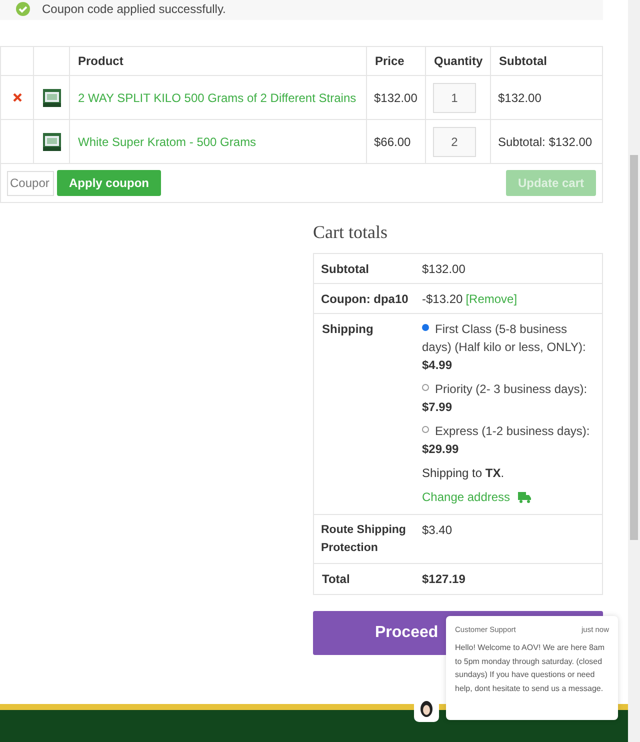  Describe the element at coordinates (347, 329) in the screenshot. I see `row-label: Shipping` at that location.